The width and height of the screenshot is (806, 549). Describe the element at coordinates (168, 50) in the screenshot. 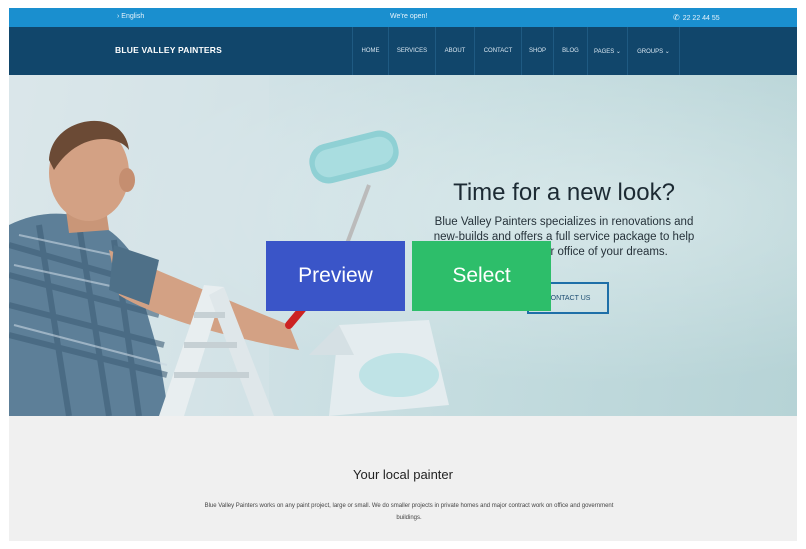

I see `brand-logo: BLUE VALLEY PAINTERS` at that location.